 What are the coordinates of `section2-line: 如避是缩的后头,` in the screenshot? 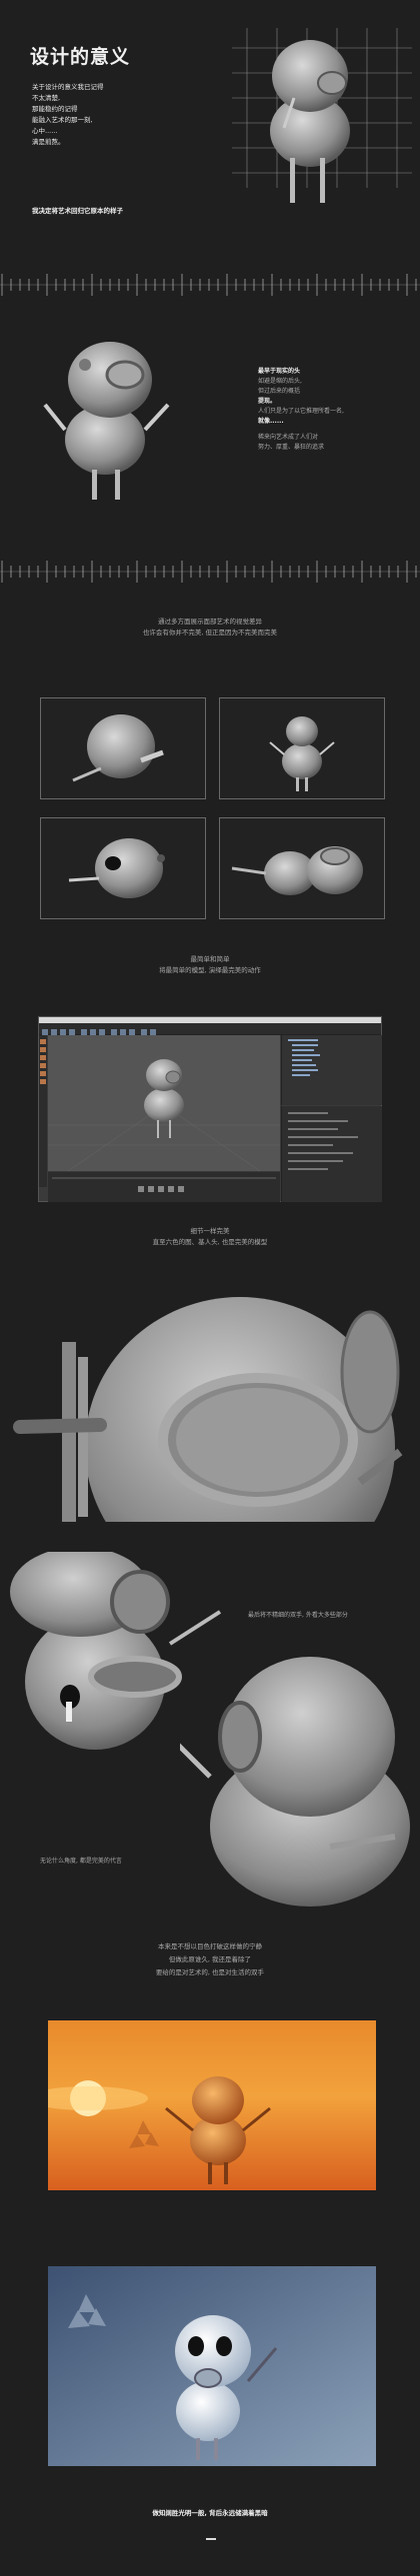 It's located at (280, 381).